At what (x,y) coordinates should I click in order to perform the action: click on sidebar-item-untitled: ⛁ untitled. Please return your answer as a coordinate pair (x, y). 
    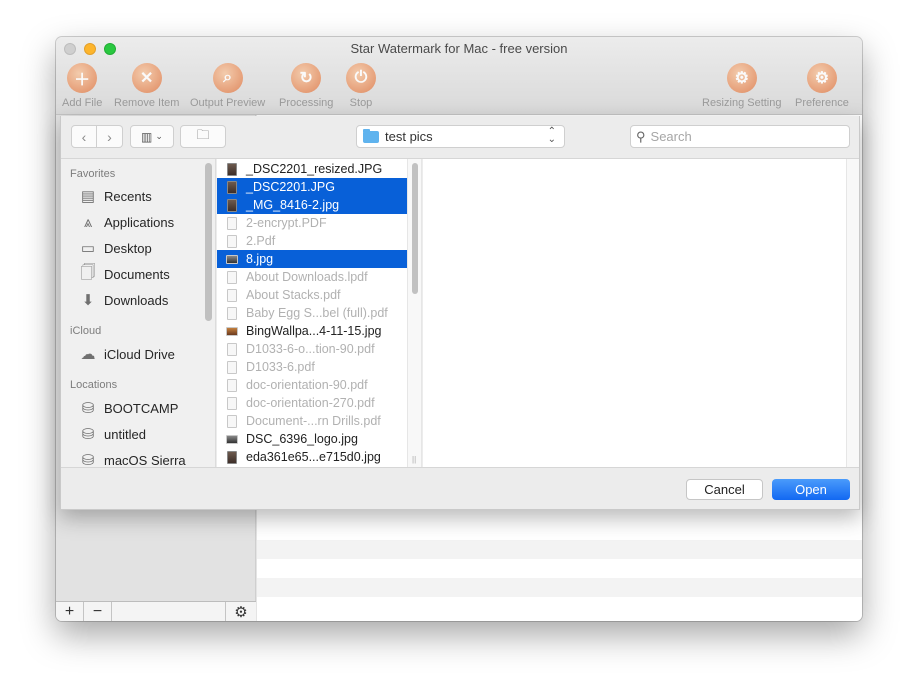
    Looking at the image, I should click on (112, 434).